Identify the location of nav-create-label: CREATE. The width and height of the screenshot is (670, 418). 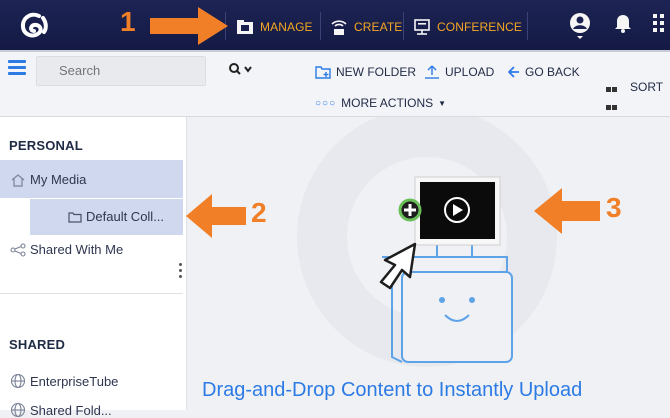
(378, 27).